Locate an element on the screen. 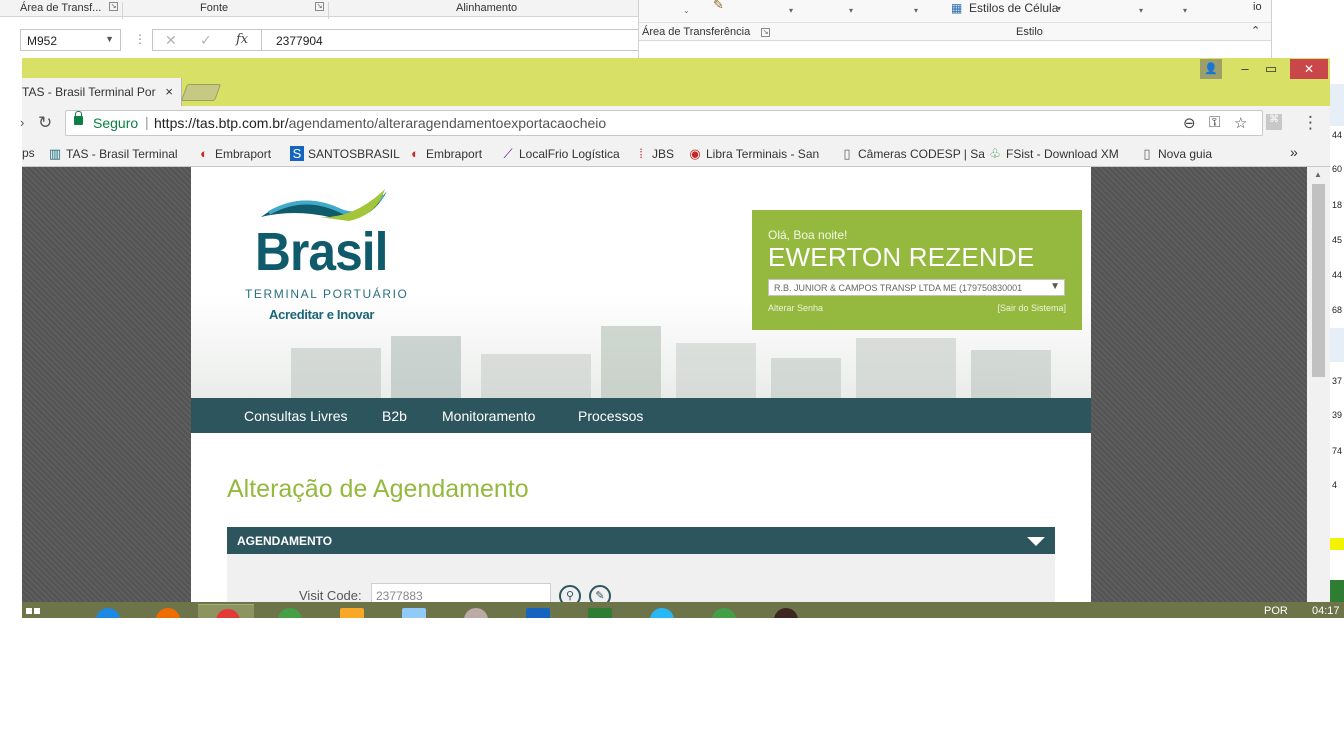 The width and height of the screenshot is (1344, 743). taskbar-item-chrome is located at coordinates (226, 611).